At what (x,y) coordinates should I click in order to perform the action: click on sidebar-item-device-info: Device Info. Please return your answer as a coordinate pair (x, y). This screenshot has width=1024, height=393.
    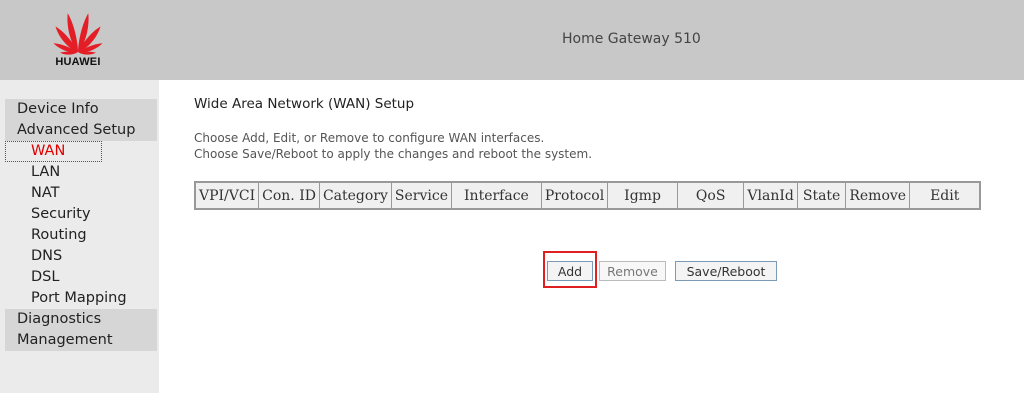
    Looking at the image, I should click on (81, 109).